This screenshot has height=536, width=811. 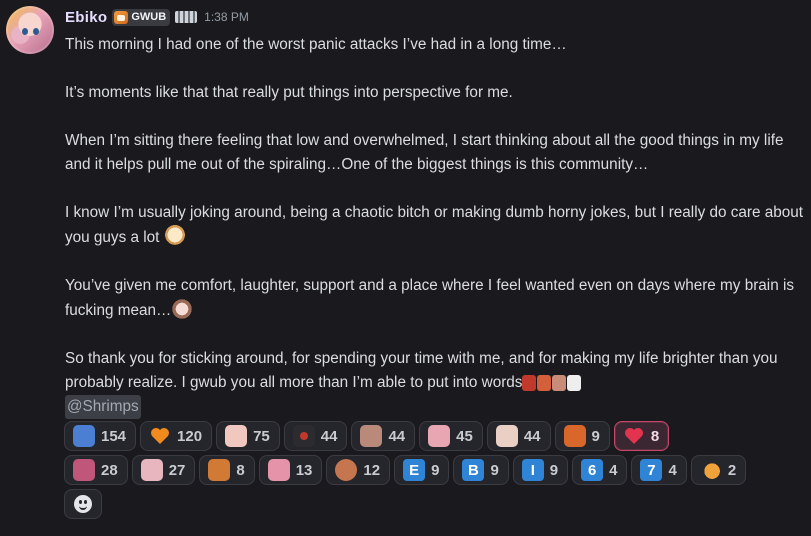 I want to click on fox-icon, so click(x=121, y=17).